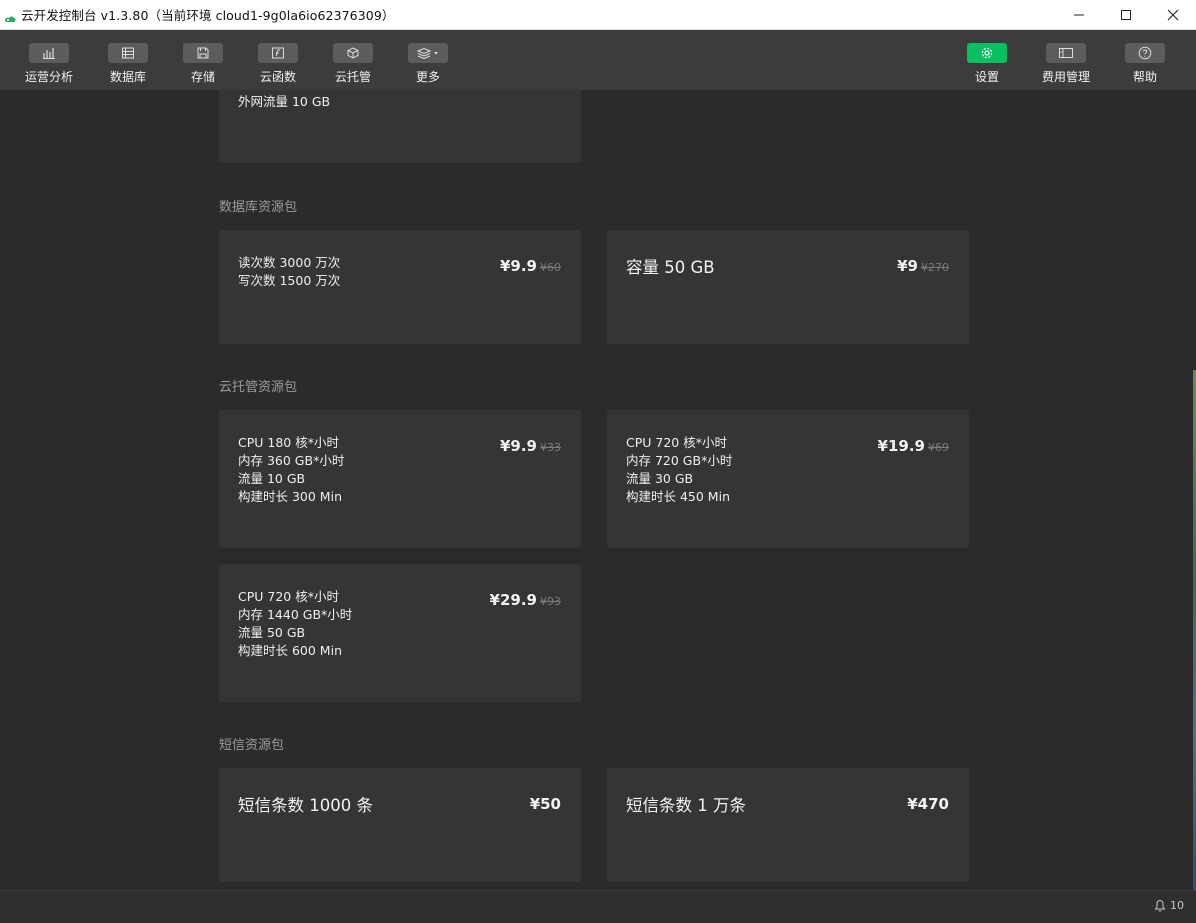  I want to click on app-logo-icon, so click(10, 16).